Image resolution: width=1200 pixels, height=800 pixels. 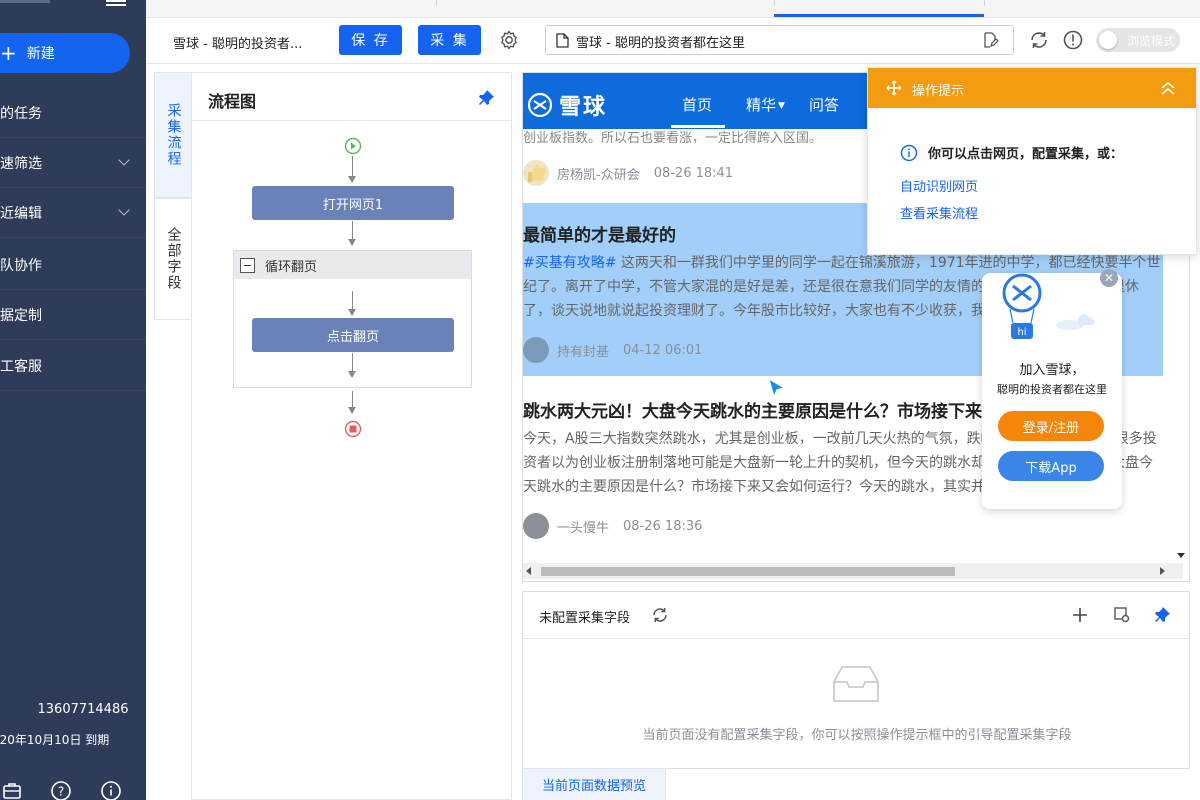 What do you see at coordinates (583, 350) in the screenshot?
I see `post-author: 持有封基` at bounding box center [583, 350].